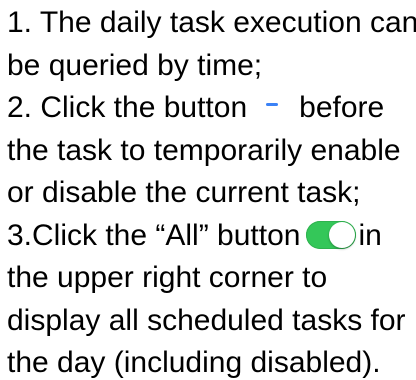 The height and width of the screenshot is (380, 416). What do you see at coordinates (331, 235) in the screenshot?
I see `toggle-switch-icon` at bounding box center [331, 235].